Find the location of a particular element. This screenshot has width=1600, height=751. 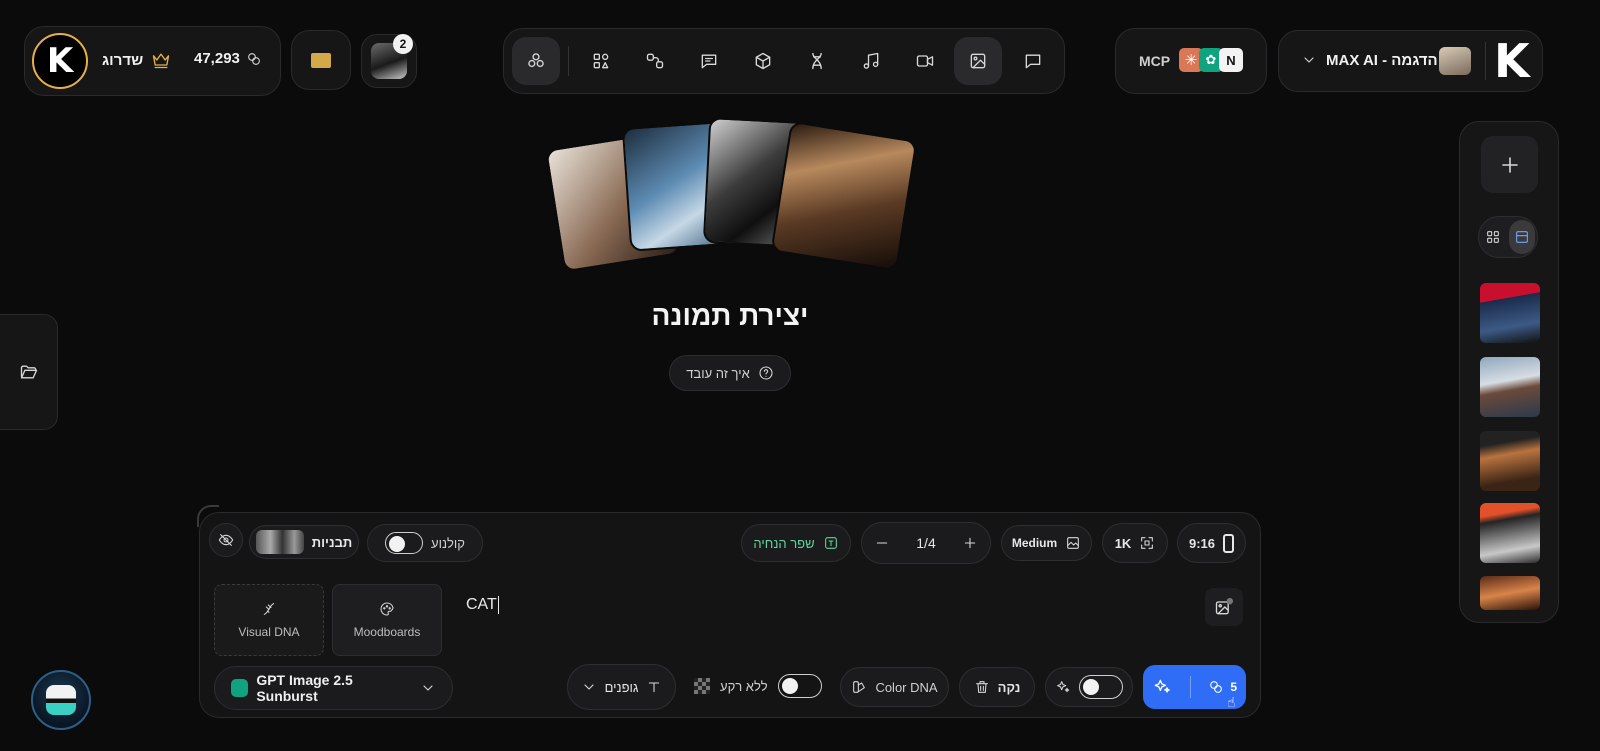

sparkle-small-icon is located at coordinates (1063, 687).